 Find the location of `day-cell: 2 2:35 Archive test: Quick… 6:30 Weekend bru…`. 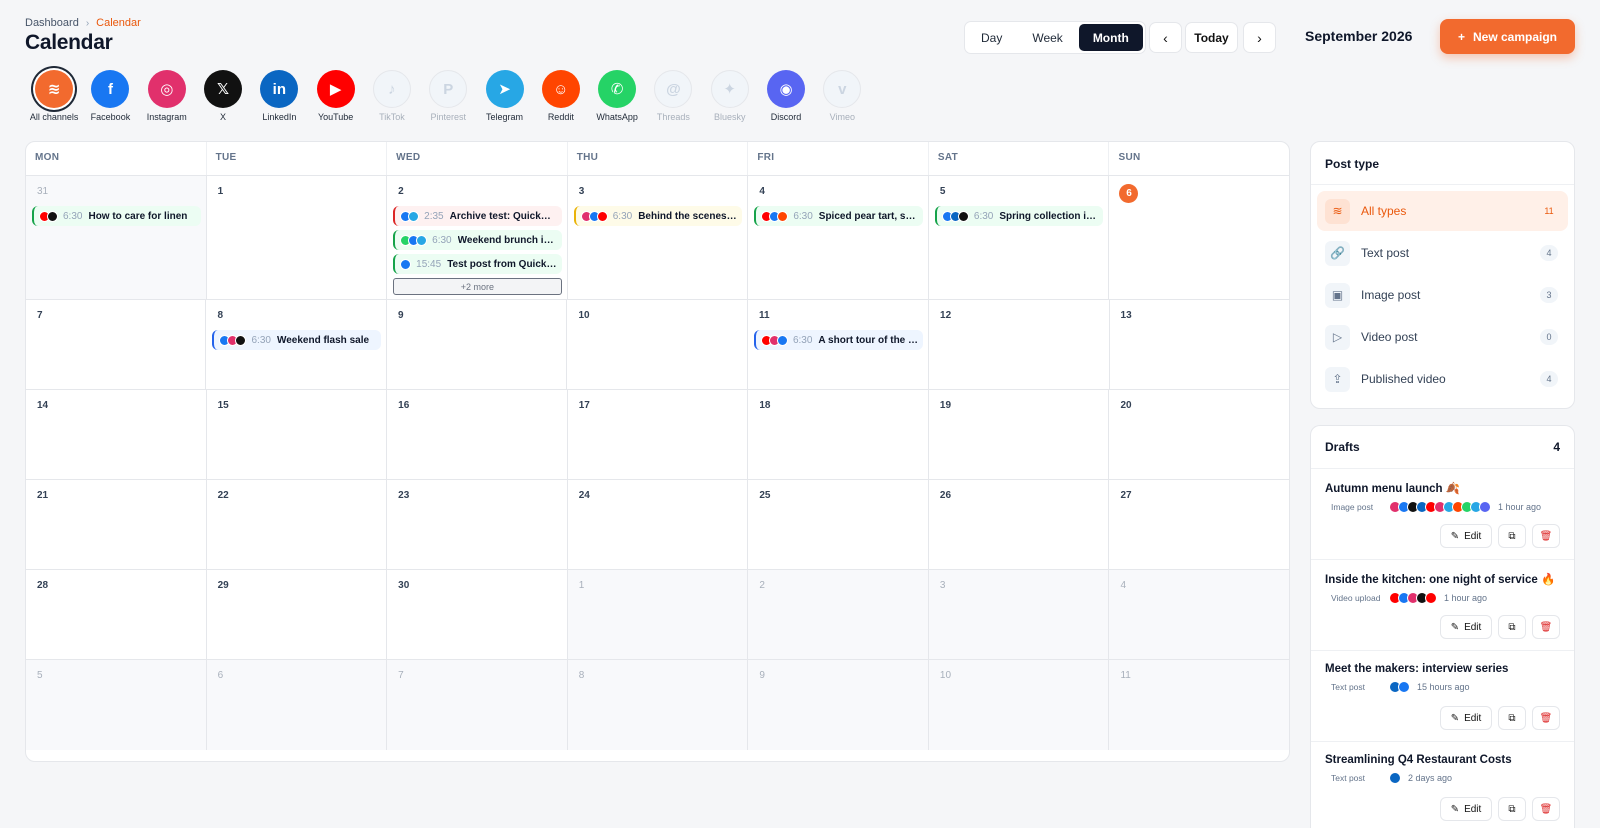

day-cell: 2 2:35 Archive test: Quick… 6:30 Weekend bru… is located at coordinates (477, 237).